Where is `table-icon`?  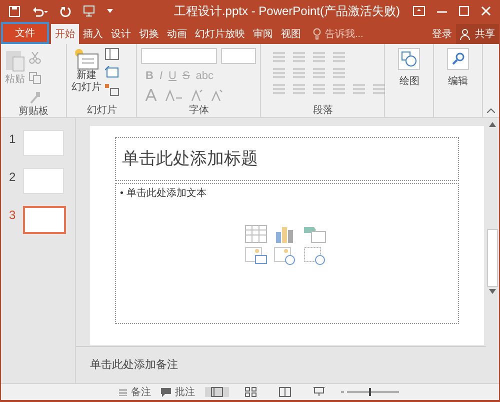
table-icon is located at coordinates (256, 234).